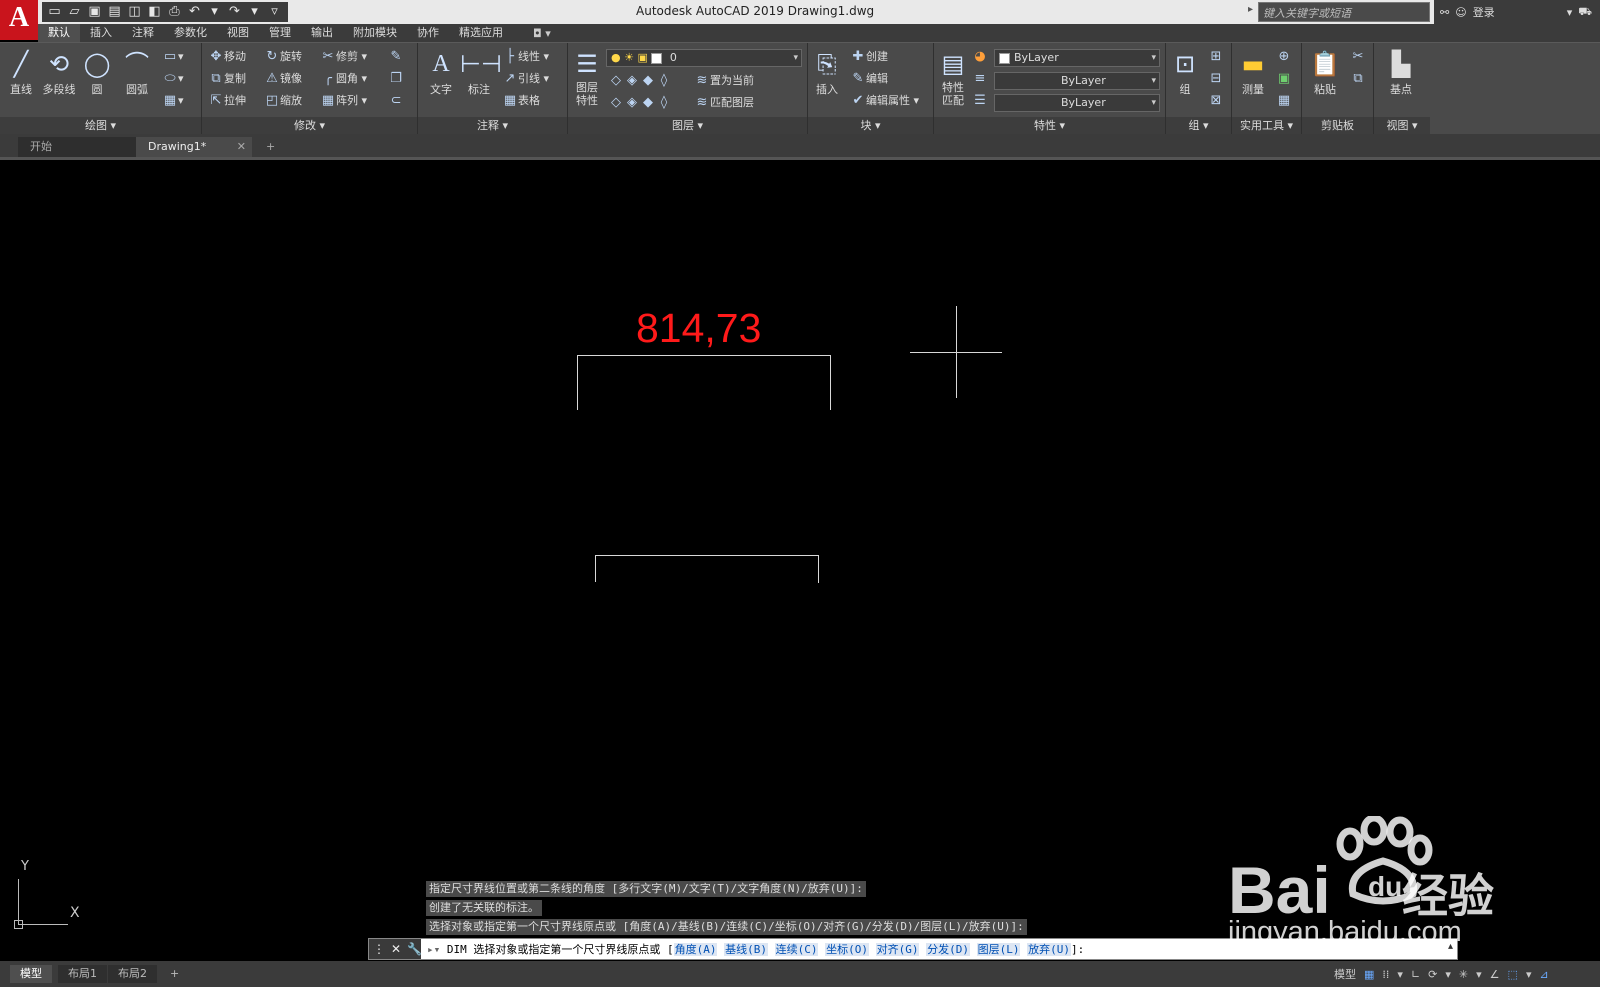 The image size is (1600, 987). Describe the element at coordinates (827, 72) in the screenshot. I see `insert-button: ⎘ 插入` at that location.